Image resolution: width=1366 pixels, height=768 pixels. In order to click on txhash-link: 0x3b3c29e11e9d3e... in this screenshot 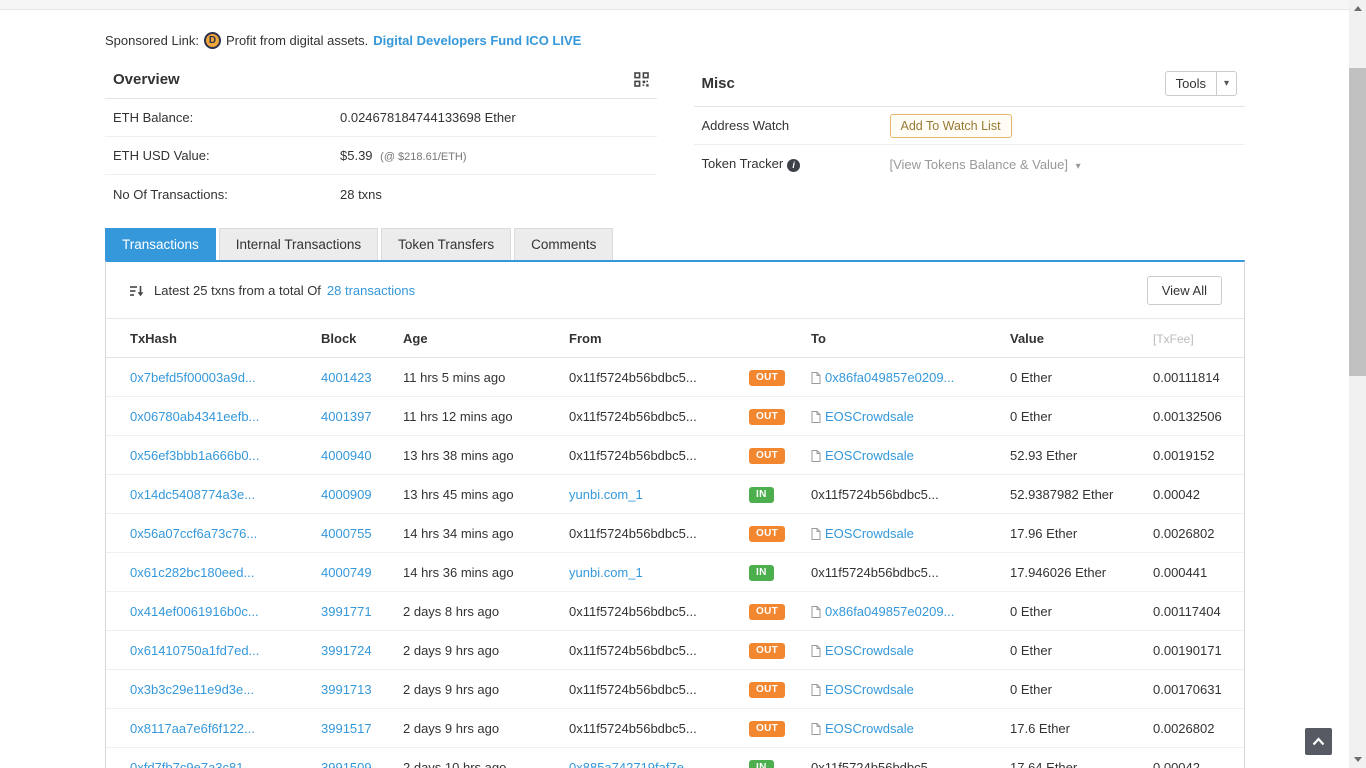, I will do `click(192, 689)`.